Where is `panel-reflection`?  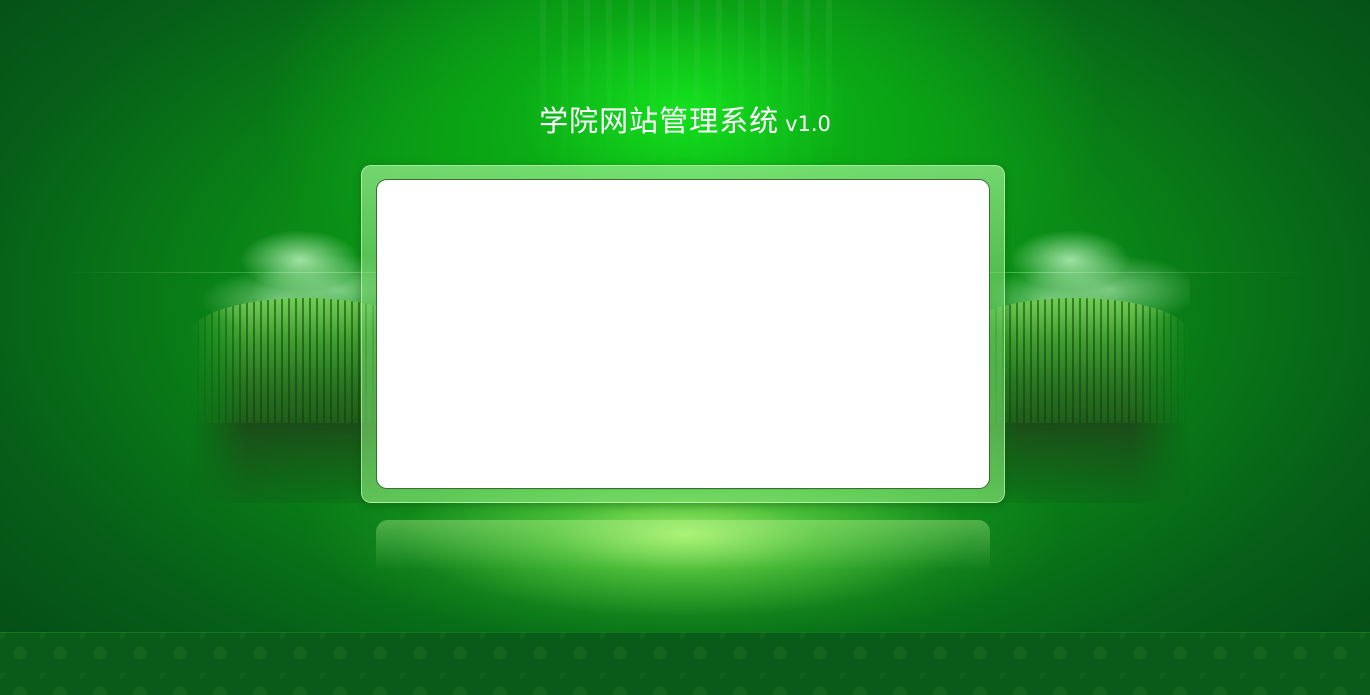
panel-reflection is located at coordinates (683, 545).